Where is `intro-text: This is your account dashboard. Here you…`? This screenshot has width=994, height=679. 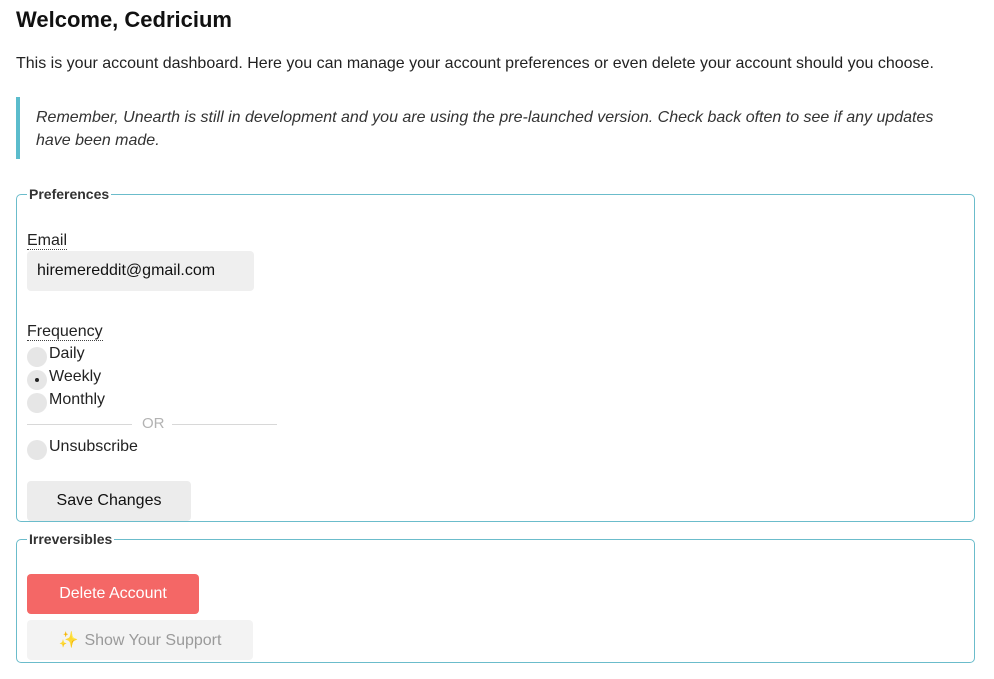
intro-text: This is your account dashboard. Here you… is located at coordinates (475, 63).